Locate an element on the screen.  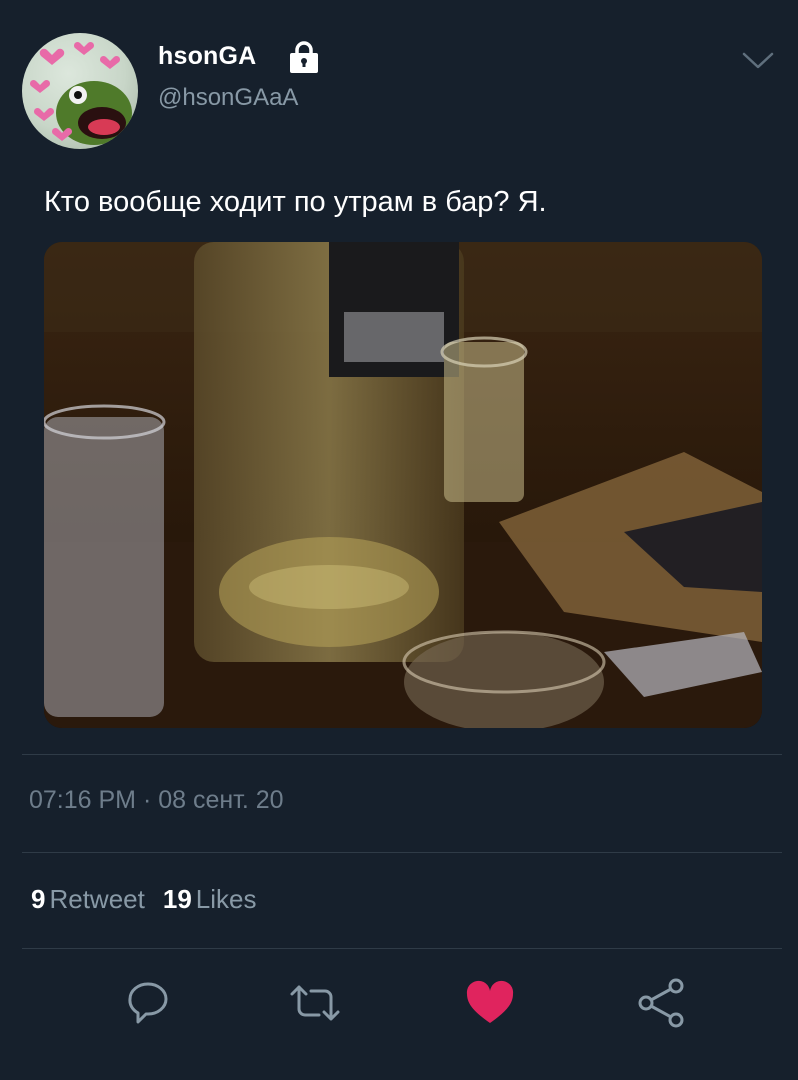
tweet-header: hsonGA @hsonGAaA is located at coordinates (399, 80).